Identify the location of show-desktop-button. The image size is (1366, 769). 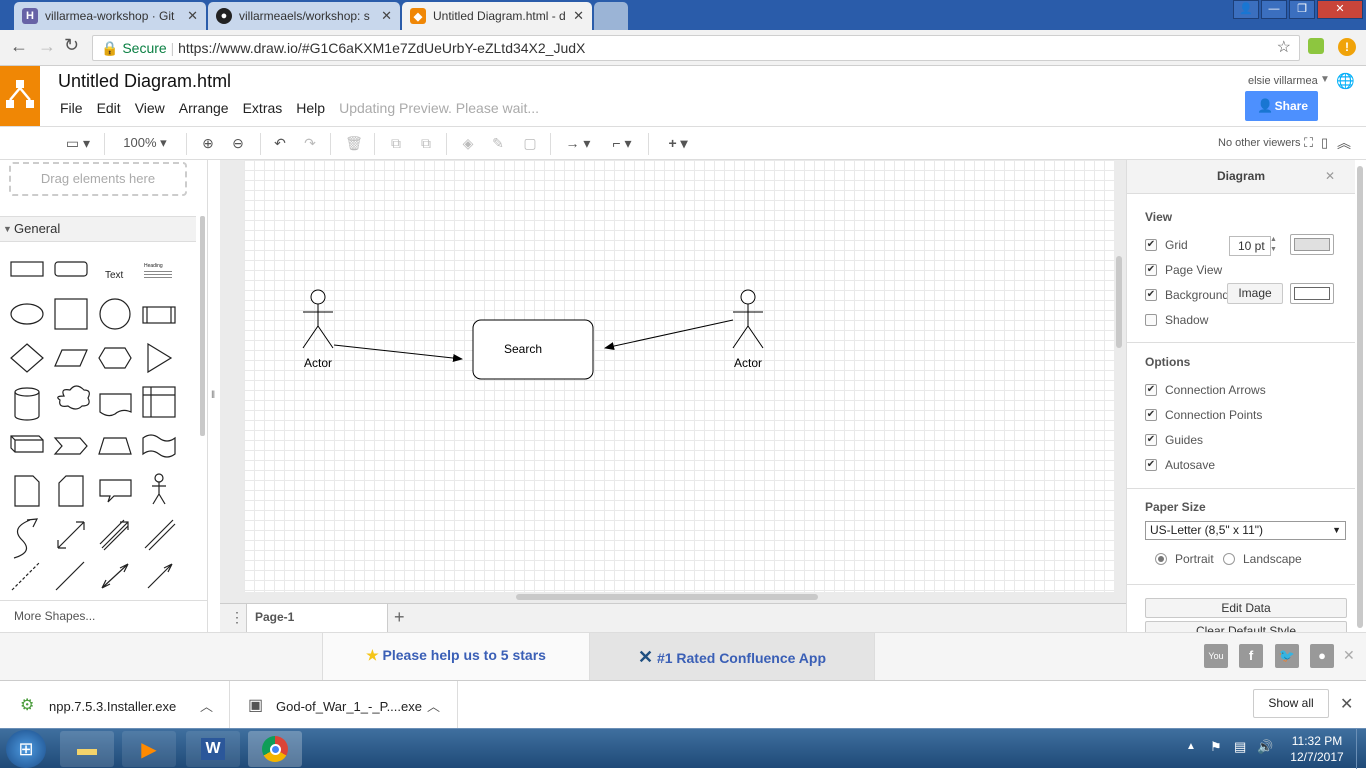
(1361, 749).